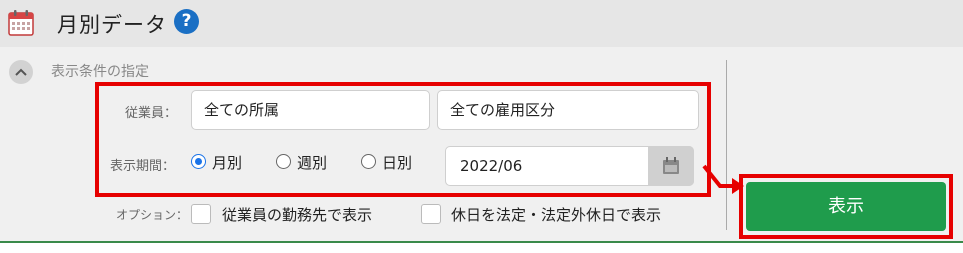  Describe the element at coordinates (151, 113) in the screenshot. I see `employee-label: 従業員：` at that location.